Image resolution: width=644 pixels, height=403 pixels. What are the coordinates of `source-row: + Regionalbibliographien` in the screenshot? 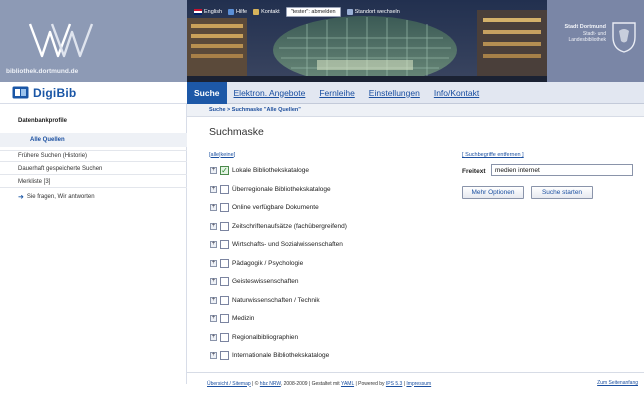 It's located at (254, 337).